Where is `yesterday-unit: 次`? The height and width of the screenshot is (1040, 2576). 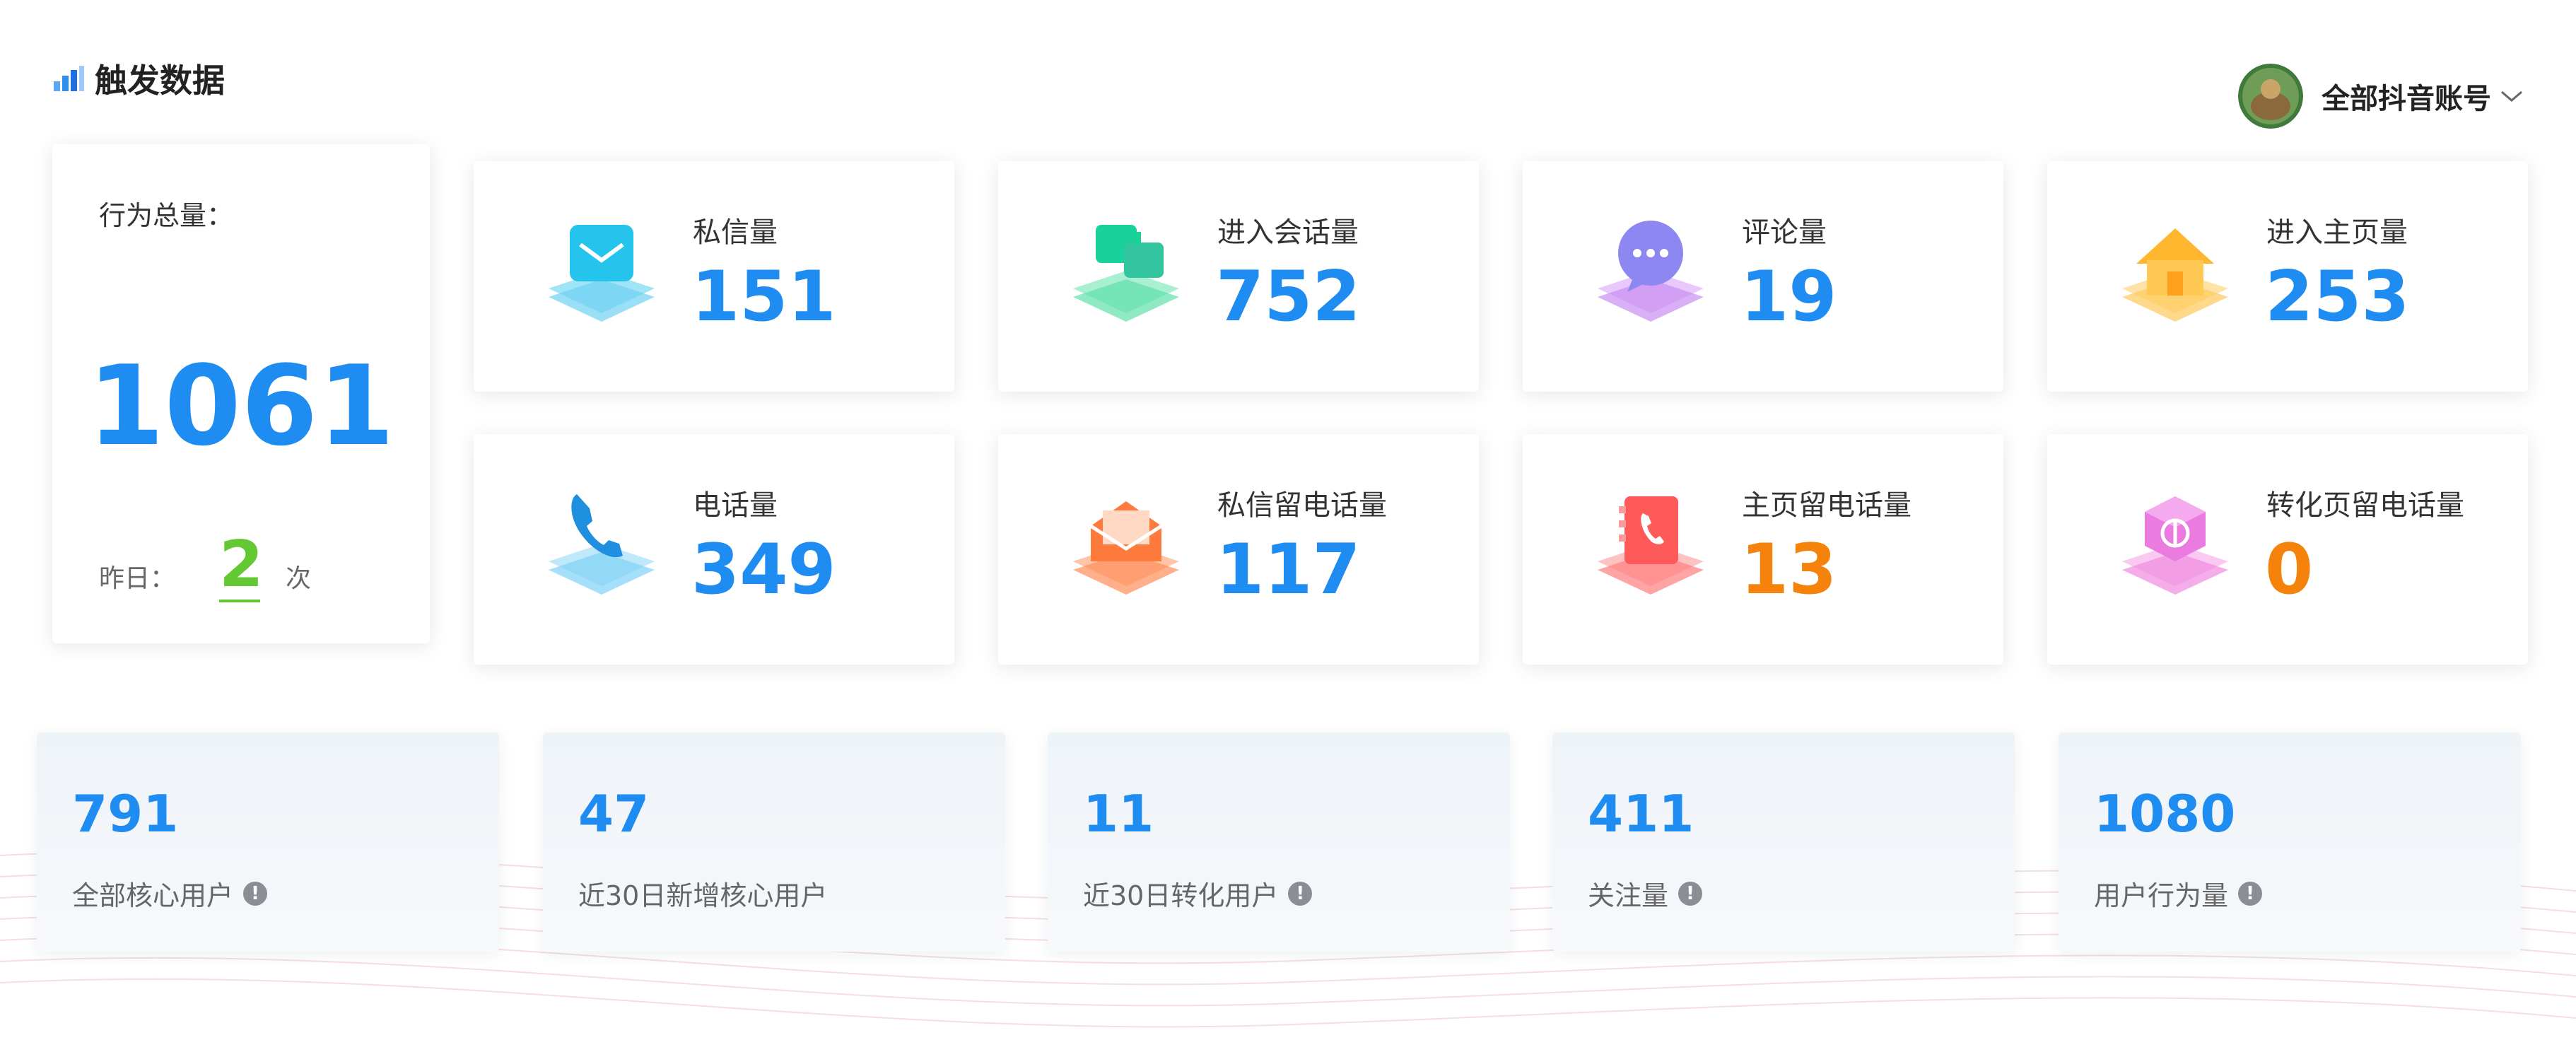
yesterday-unit: 次 is located at coordinates (299, 579).